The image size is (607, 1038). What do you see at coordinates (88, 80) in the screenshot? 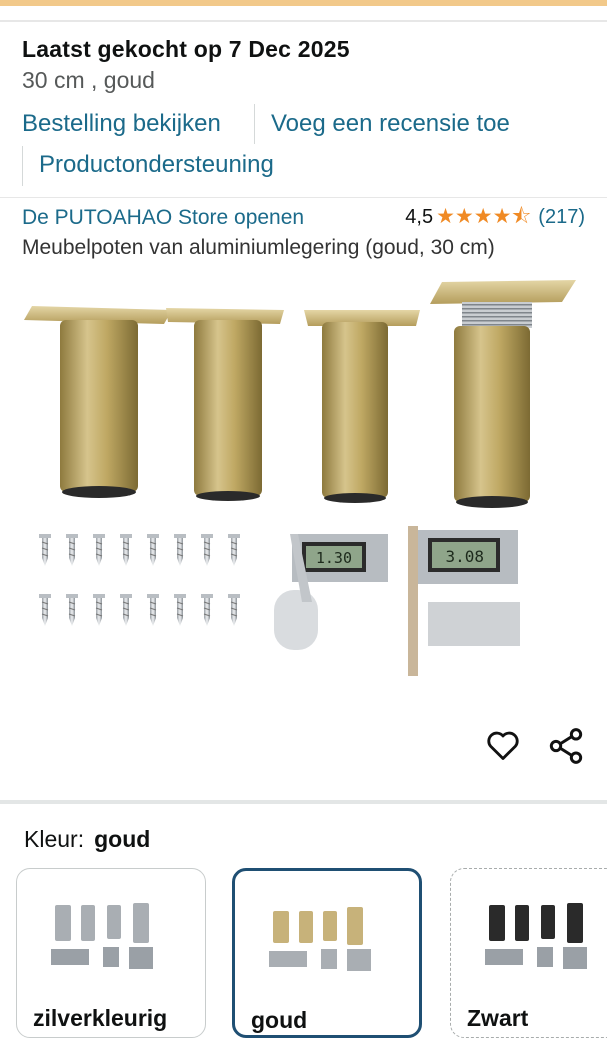
I see `purchase-variant: 30 cm , goud` at bounding box center [88, 80].